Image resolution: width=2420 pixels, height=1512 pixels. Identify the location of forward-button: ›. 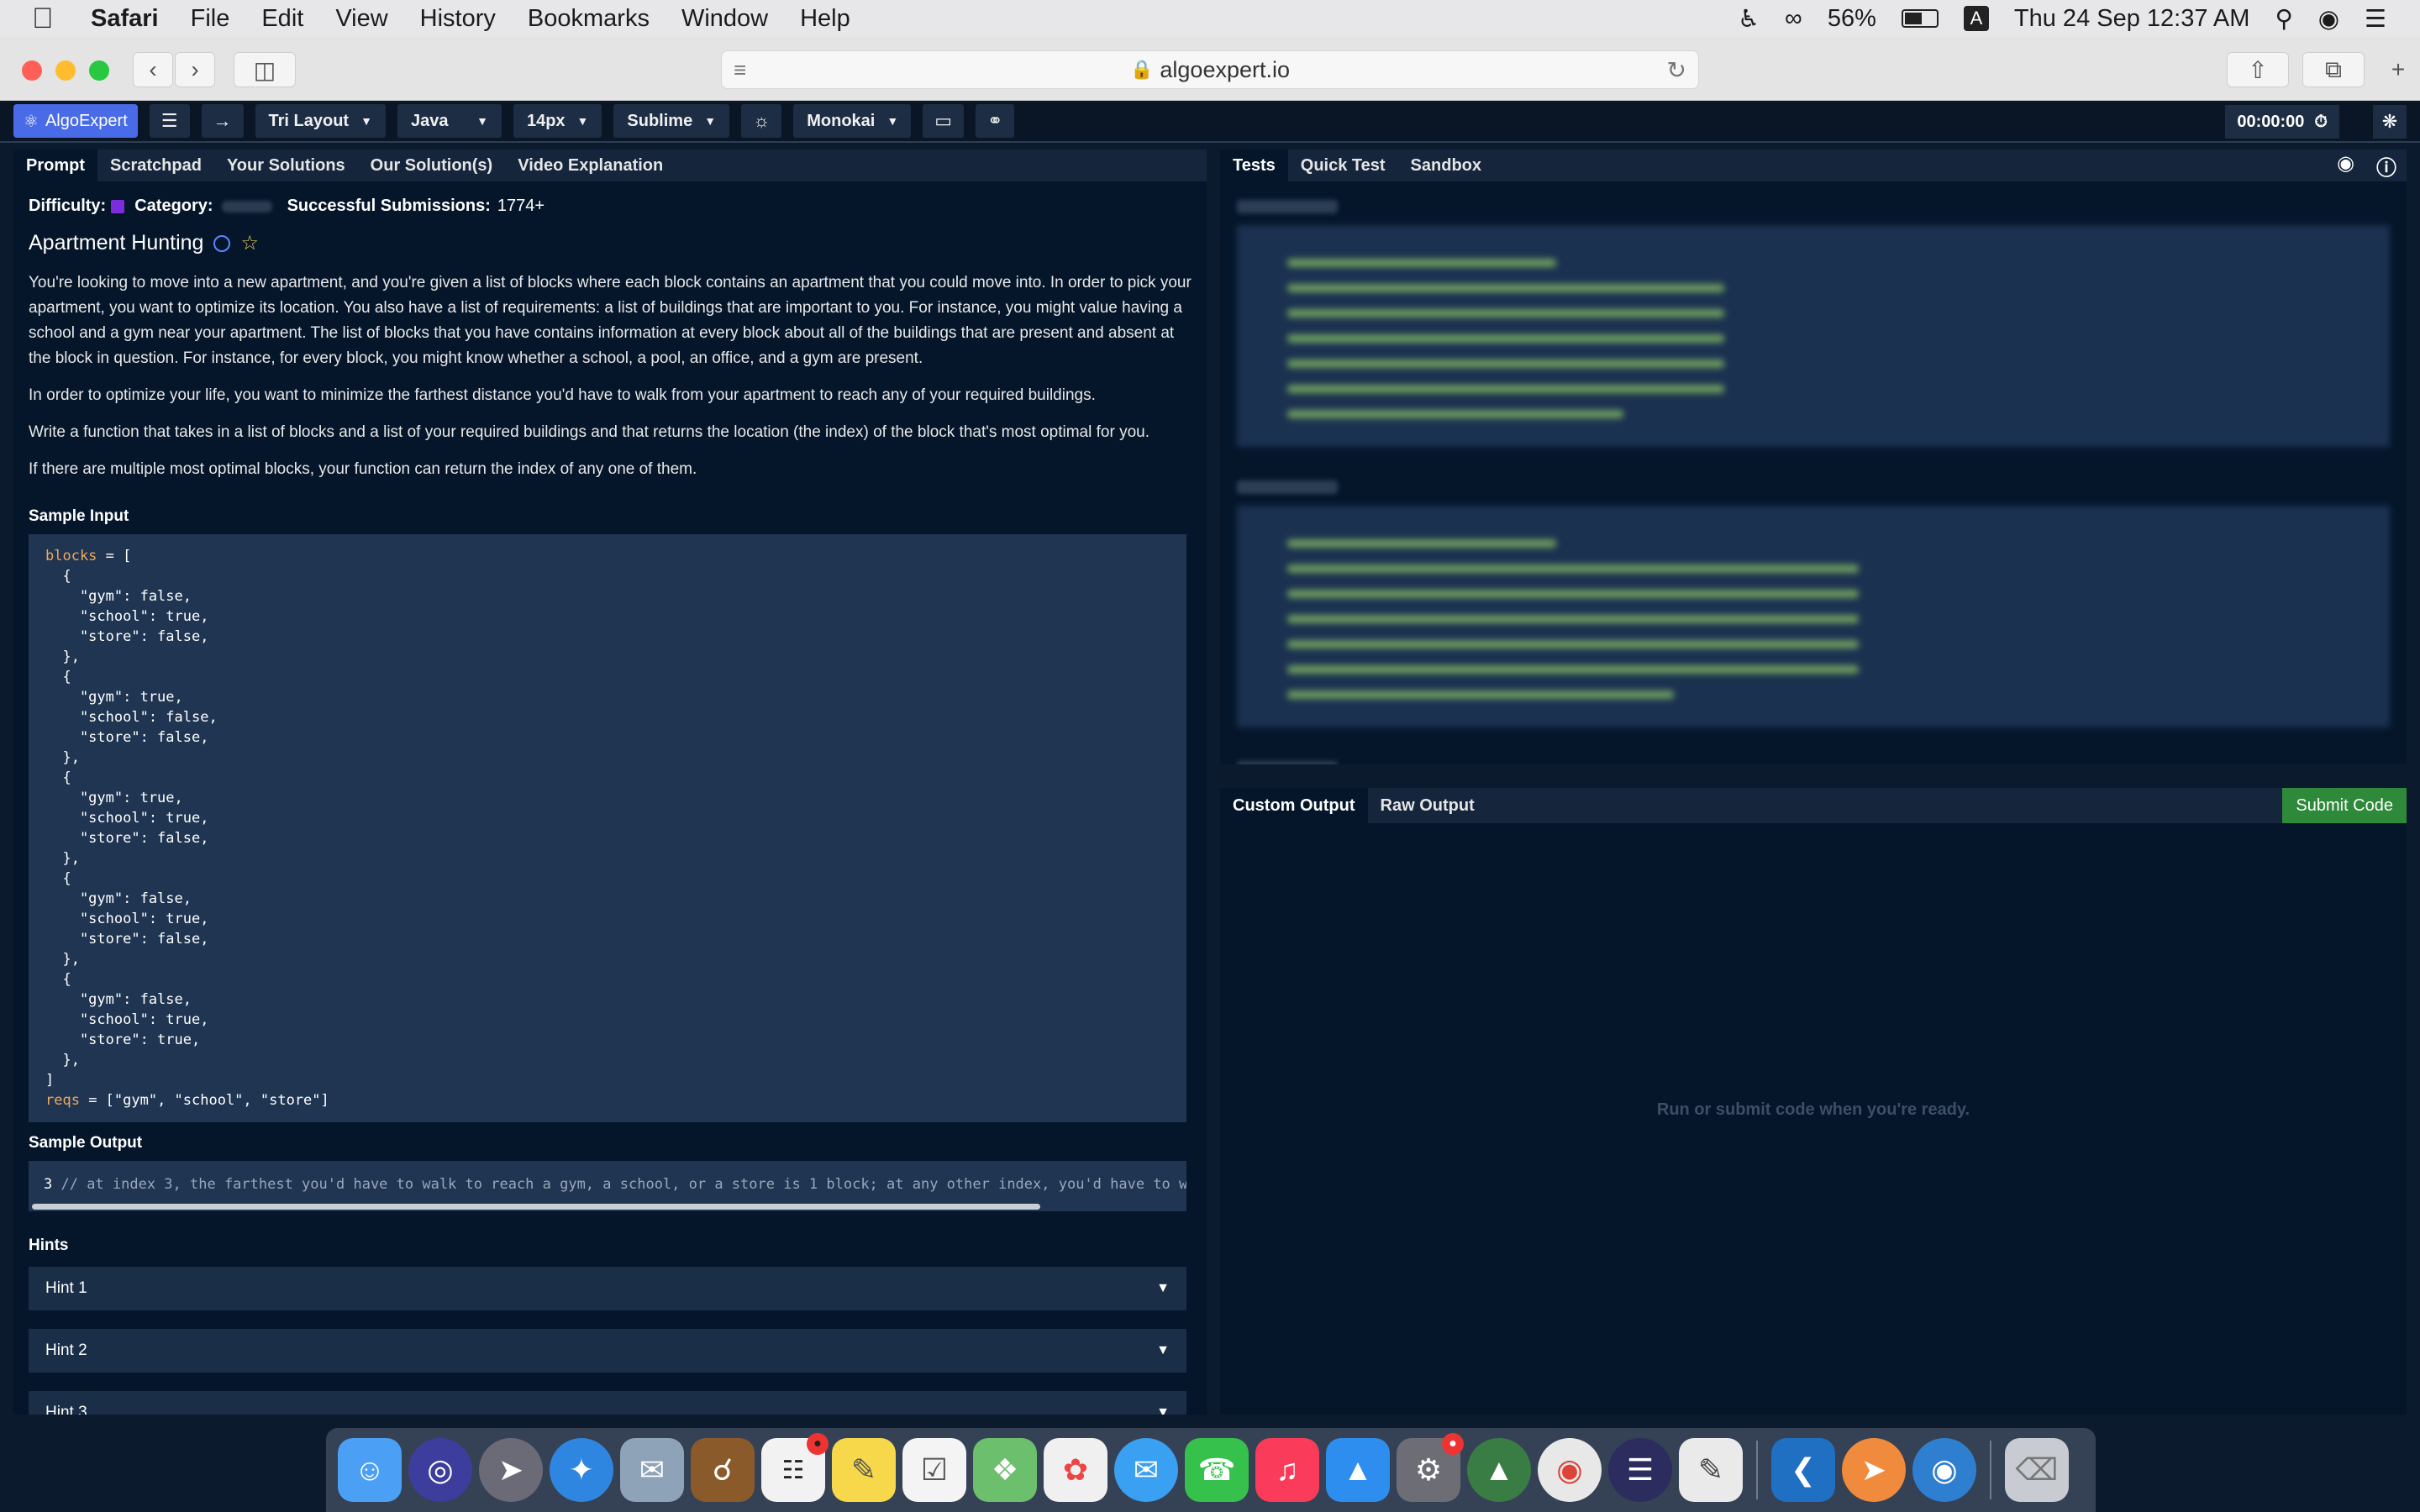
(195, 69).